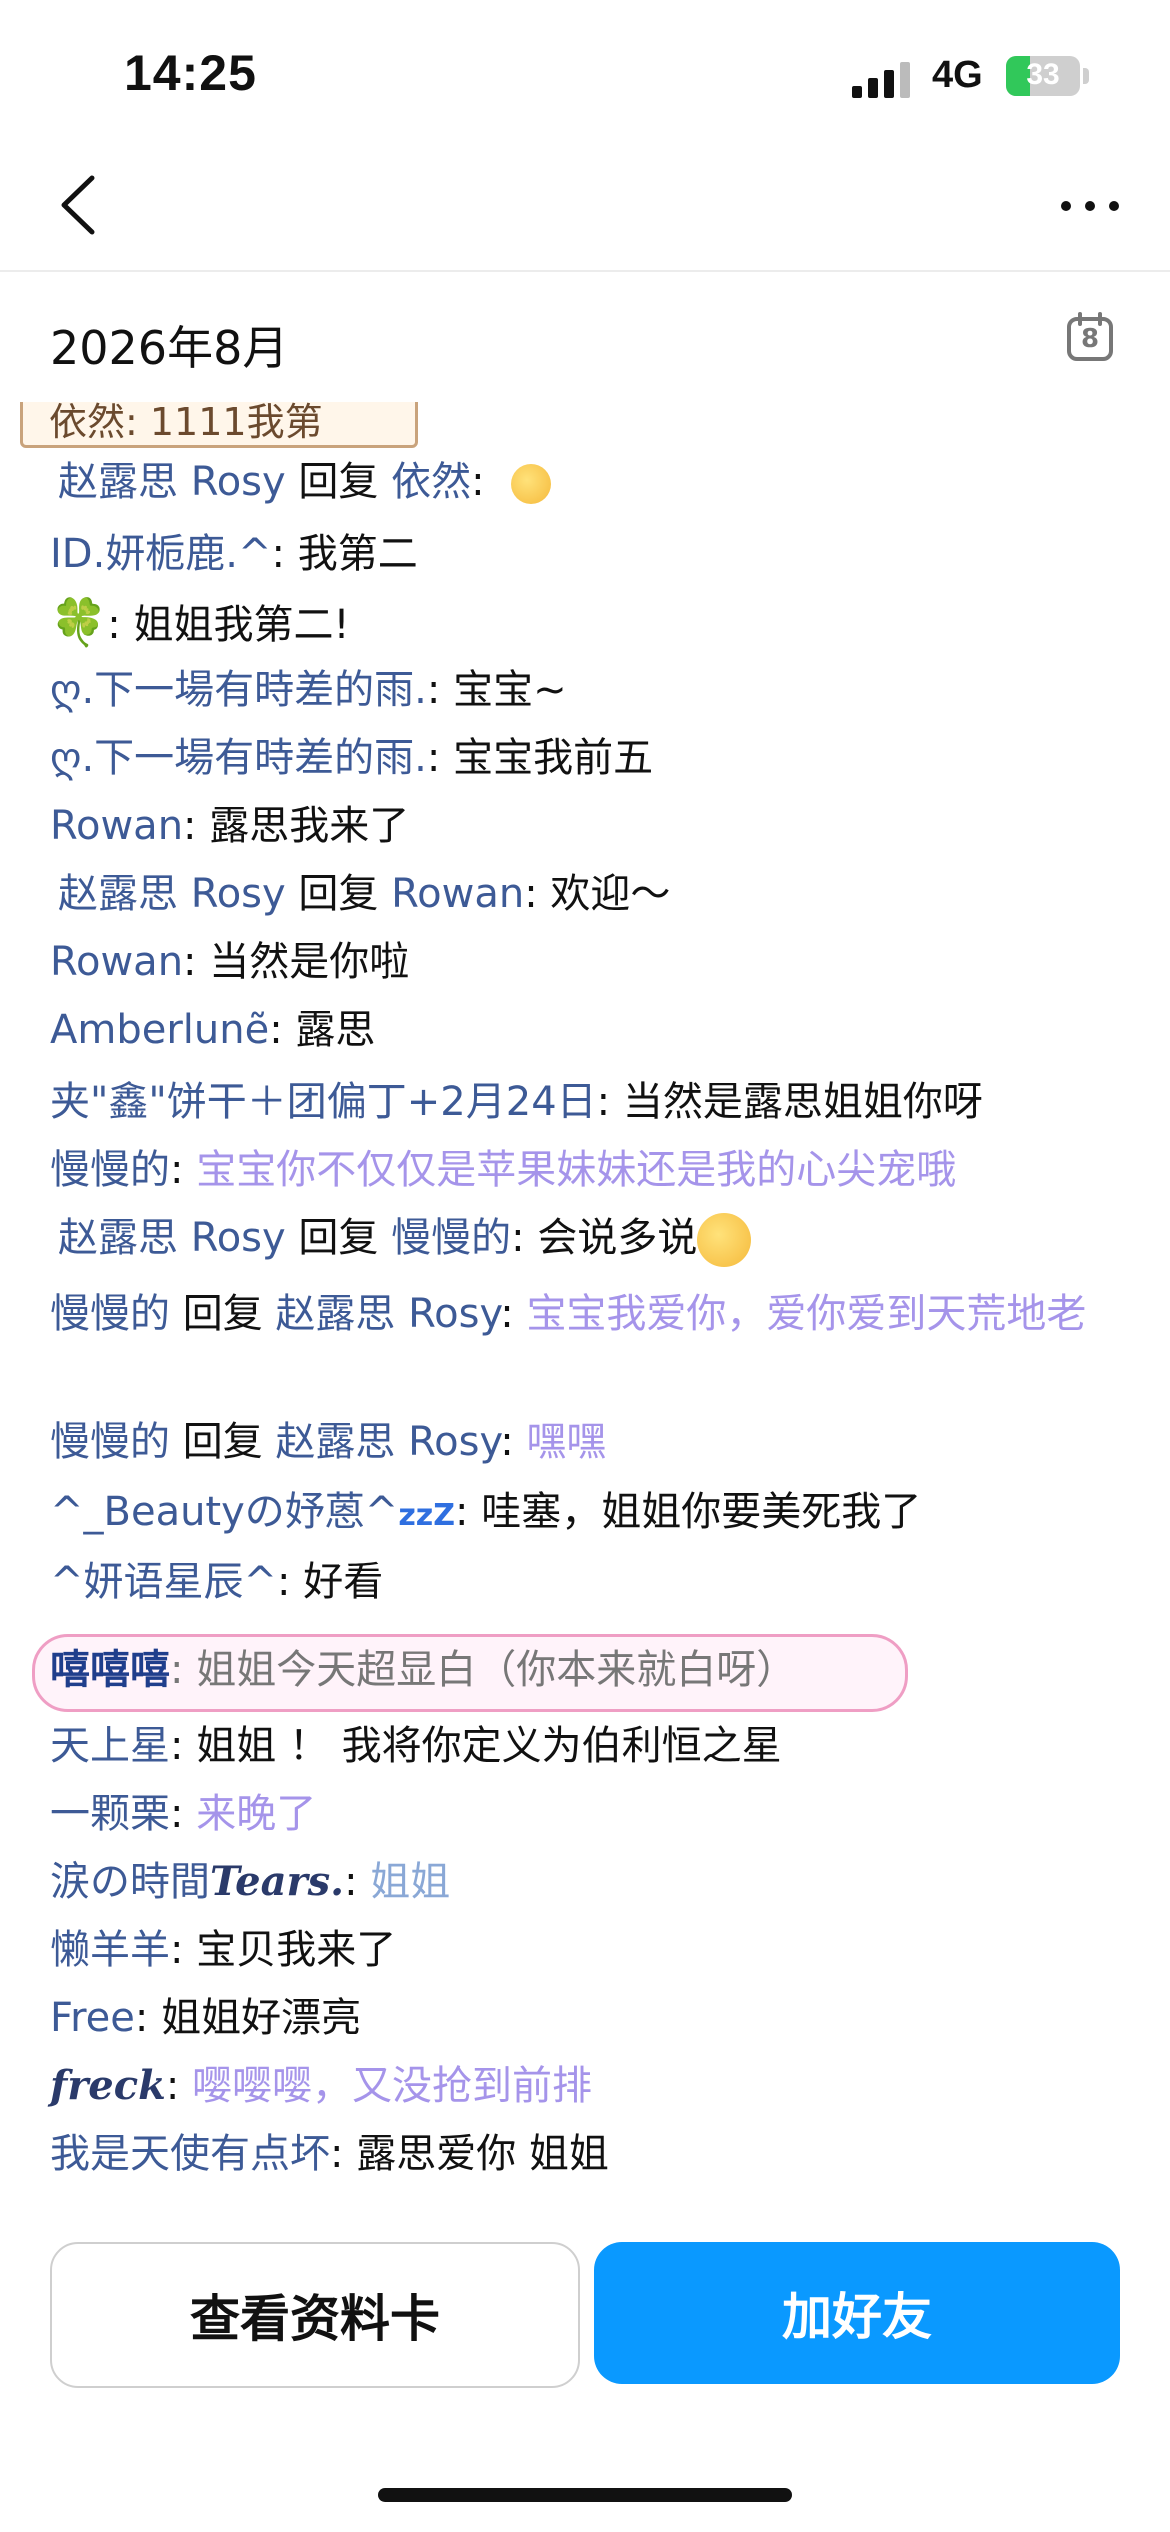  I want to click on comment-text: 哇塞，姐姐你要美死我了, so click(701, 1512).